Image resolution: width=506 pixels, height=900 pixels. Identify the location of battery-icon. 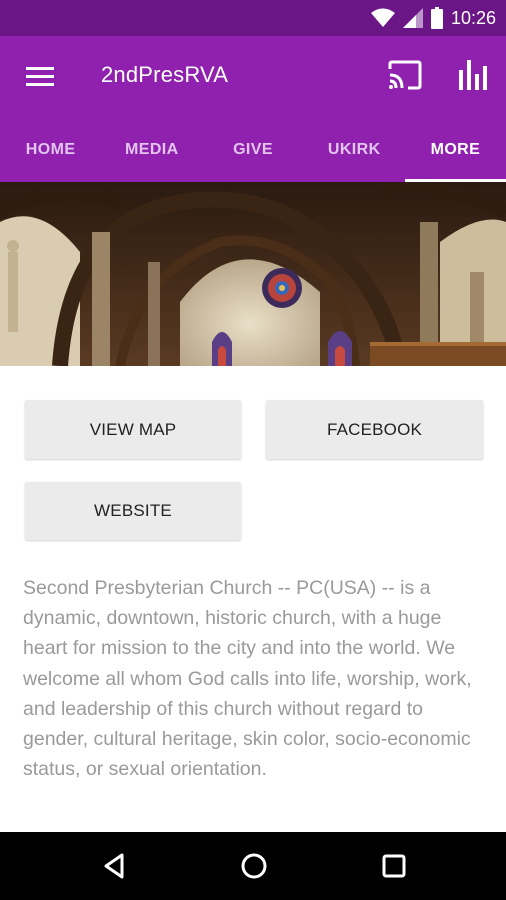
(436, 18).